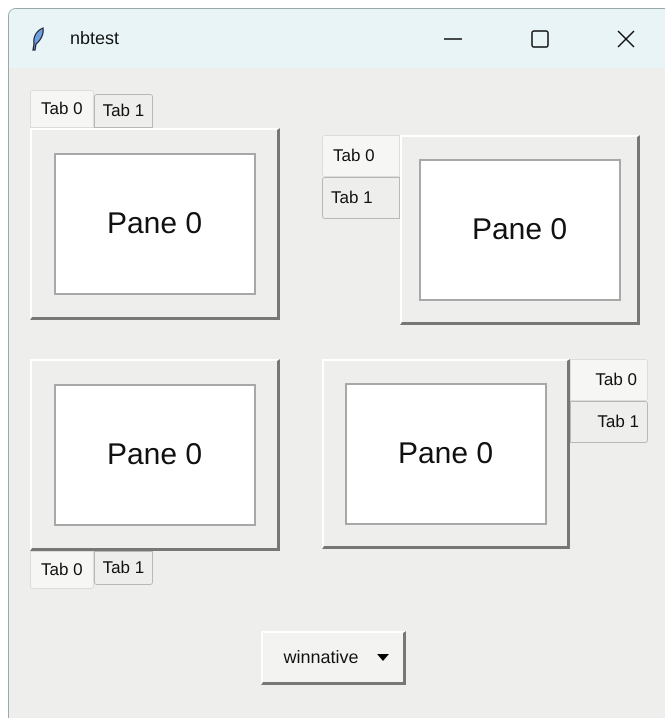 The height and width of the screenshot is (718, 665). What do you see at coordinates (38, 38) in the screenshot?
I see `feather-icon` at bounding box center [38, 38].